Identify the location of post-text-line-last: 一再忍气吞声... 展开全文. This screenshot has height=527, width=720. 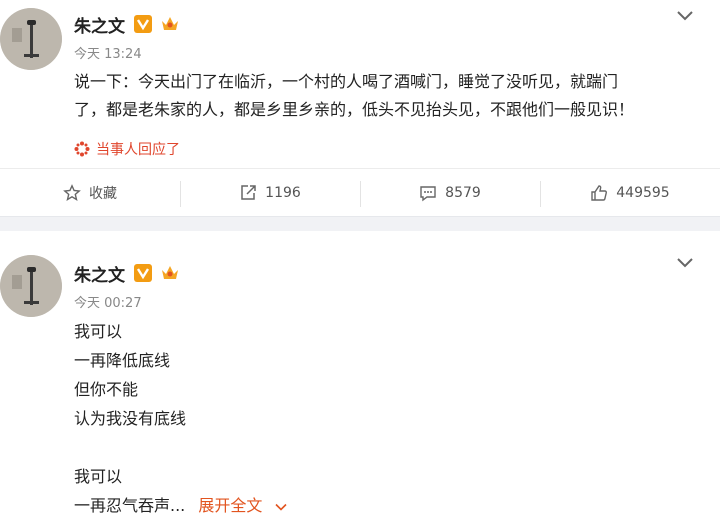
(181, 505).